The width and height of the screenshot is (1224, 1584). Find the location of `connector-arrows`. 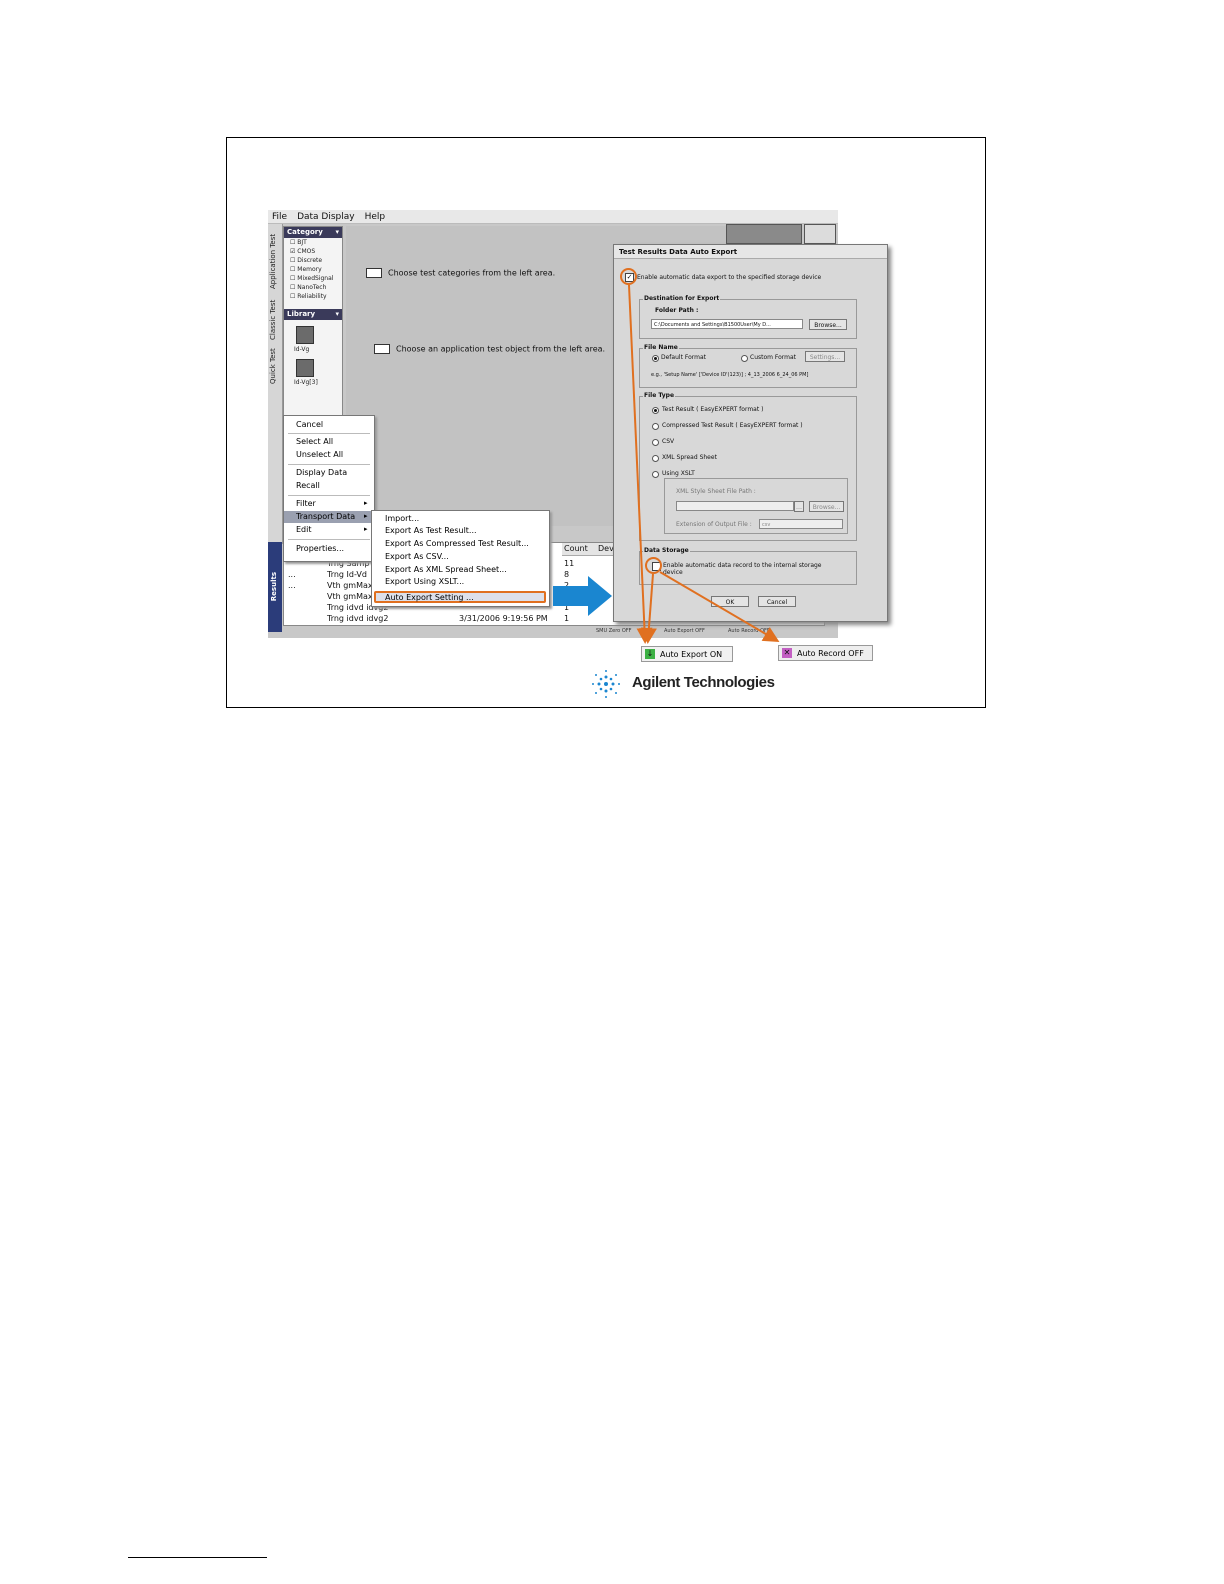

connector-arrows is located at coordinates (704, 464).